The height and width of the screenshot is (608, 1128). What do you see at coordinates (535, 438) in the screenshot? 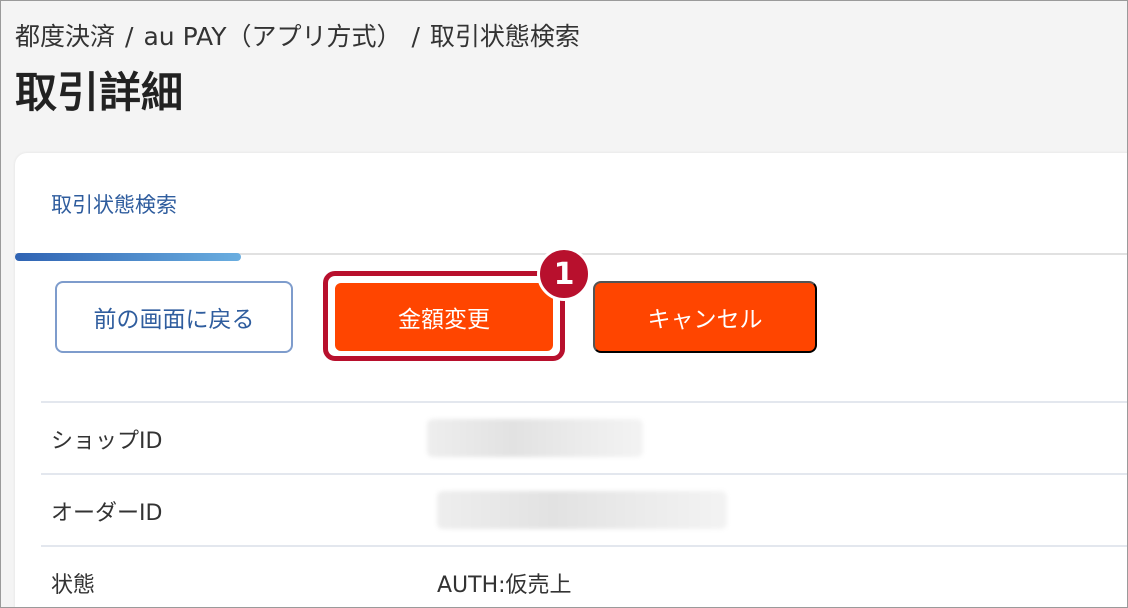
I see `redacted-shop-id-value` at bounding box center [535, 438].